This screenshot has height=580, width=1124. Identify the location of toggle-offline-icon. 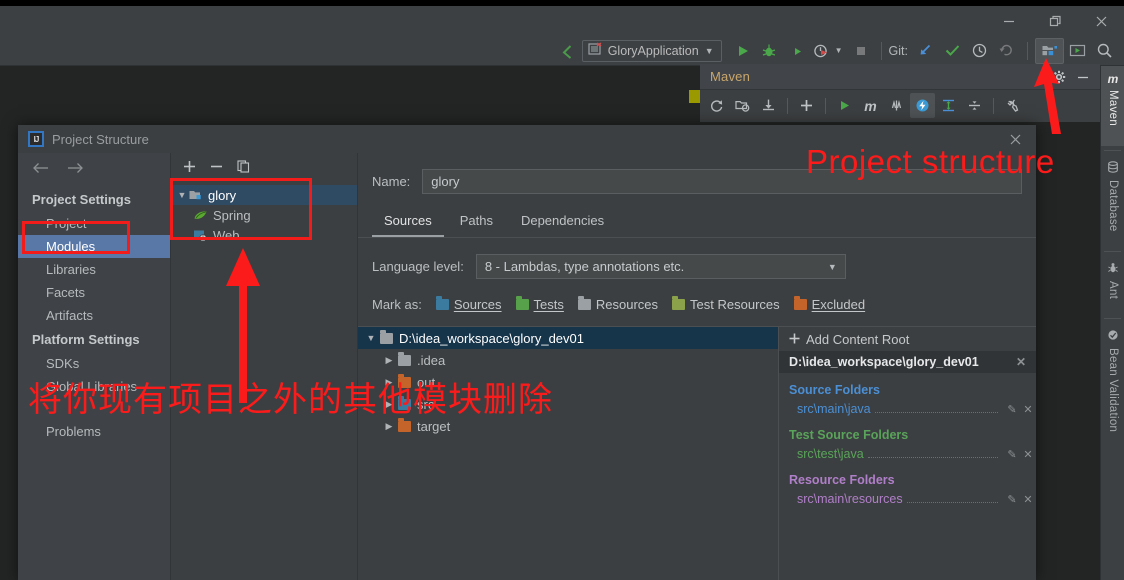
(922, 105).